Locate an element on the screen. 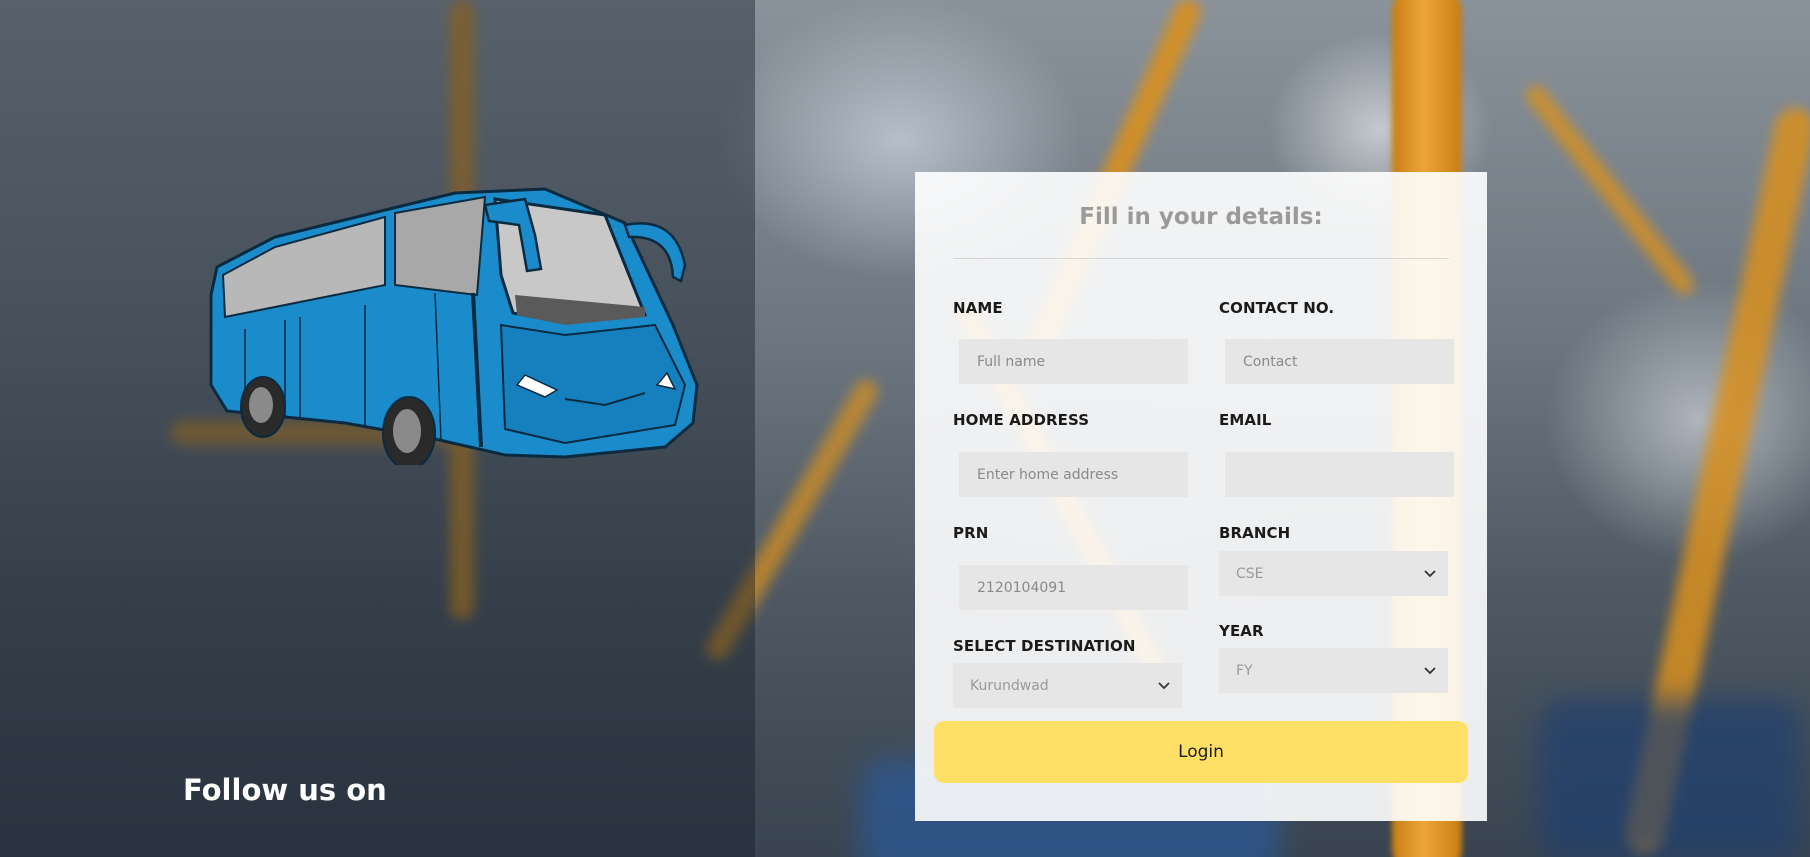 The width and height of the screenshot is (1810, 857). year-select: FY is located at coordinates (1333, 670).